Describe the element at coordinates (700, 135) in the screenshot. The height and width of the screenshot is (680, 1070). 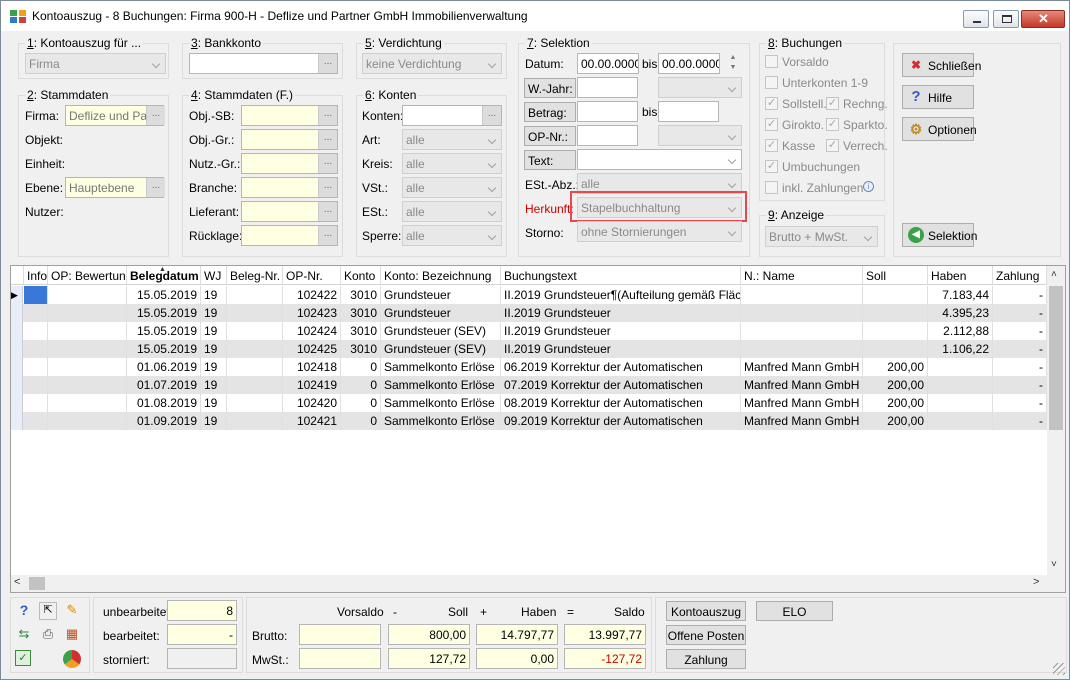
I see `op-nr-select` at that location.